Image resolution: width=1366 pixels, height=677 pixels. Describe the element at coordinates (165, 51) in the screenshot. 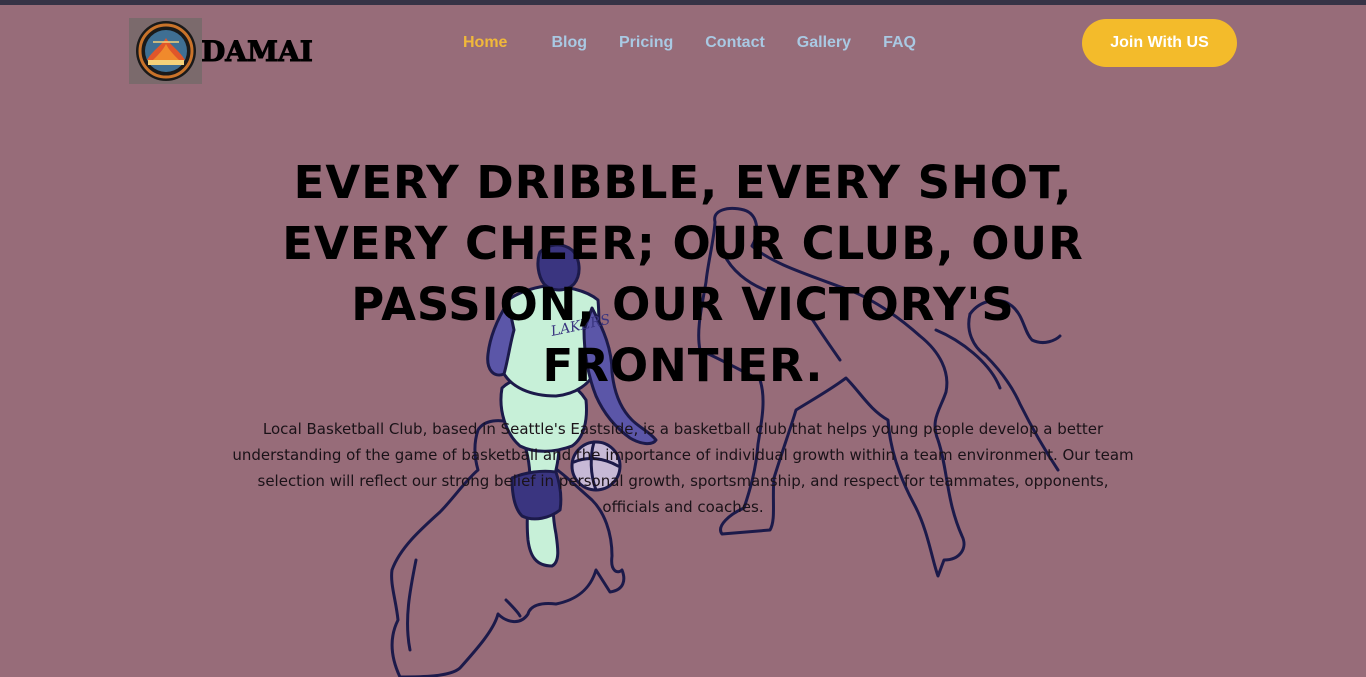

I see `club-crest-icon` at that location.